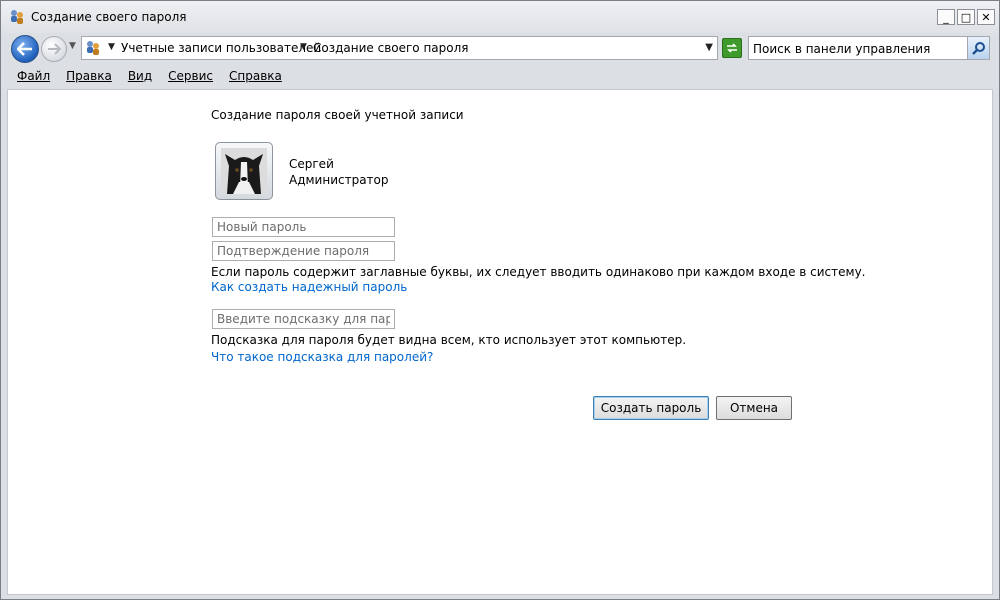 This screenshot has width=1000, height=600. Describe the element at coordinates (140, 76) in the screenshot. I see `menu-view: Вид` at that location.